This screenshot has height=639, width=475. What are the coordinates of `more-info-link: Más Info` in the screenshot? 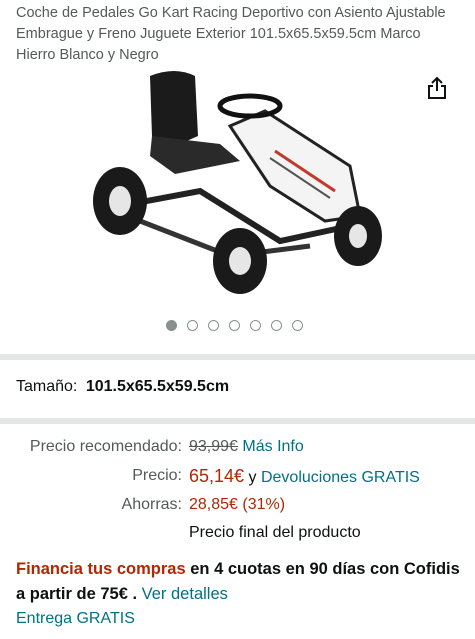 It's located at (272, 446).